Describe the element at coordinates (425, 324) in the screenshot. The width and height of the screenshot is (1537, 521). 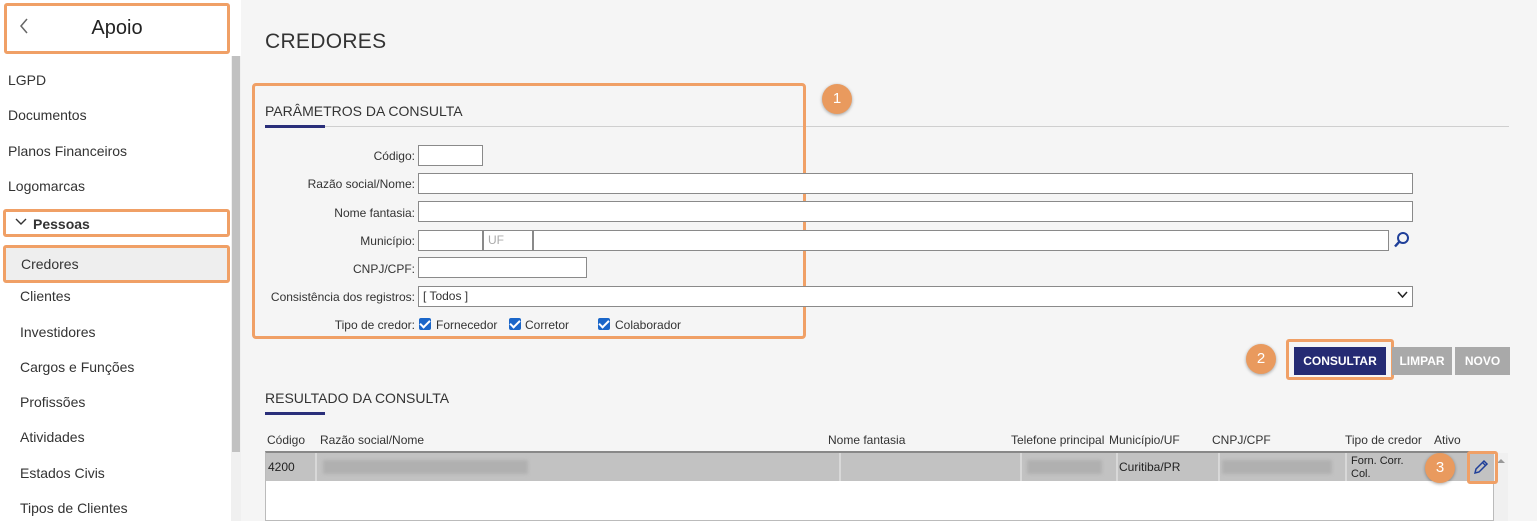
I see `checkbox-fornecedor` at that location.